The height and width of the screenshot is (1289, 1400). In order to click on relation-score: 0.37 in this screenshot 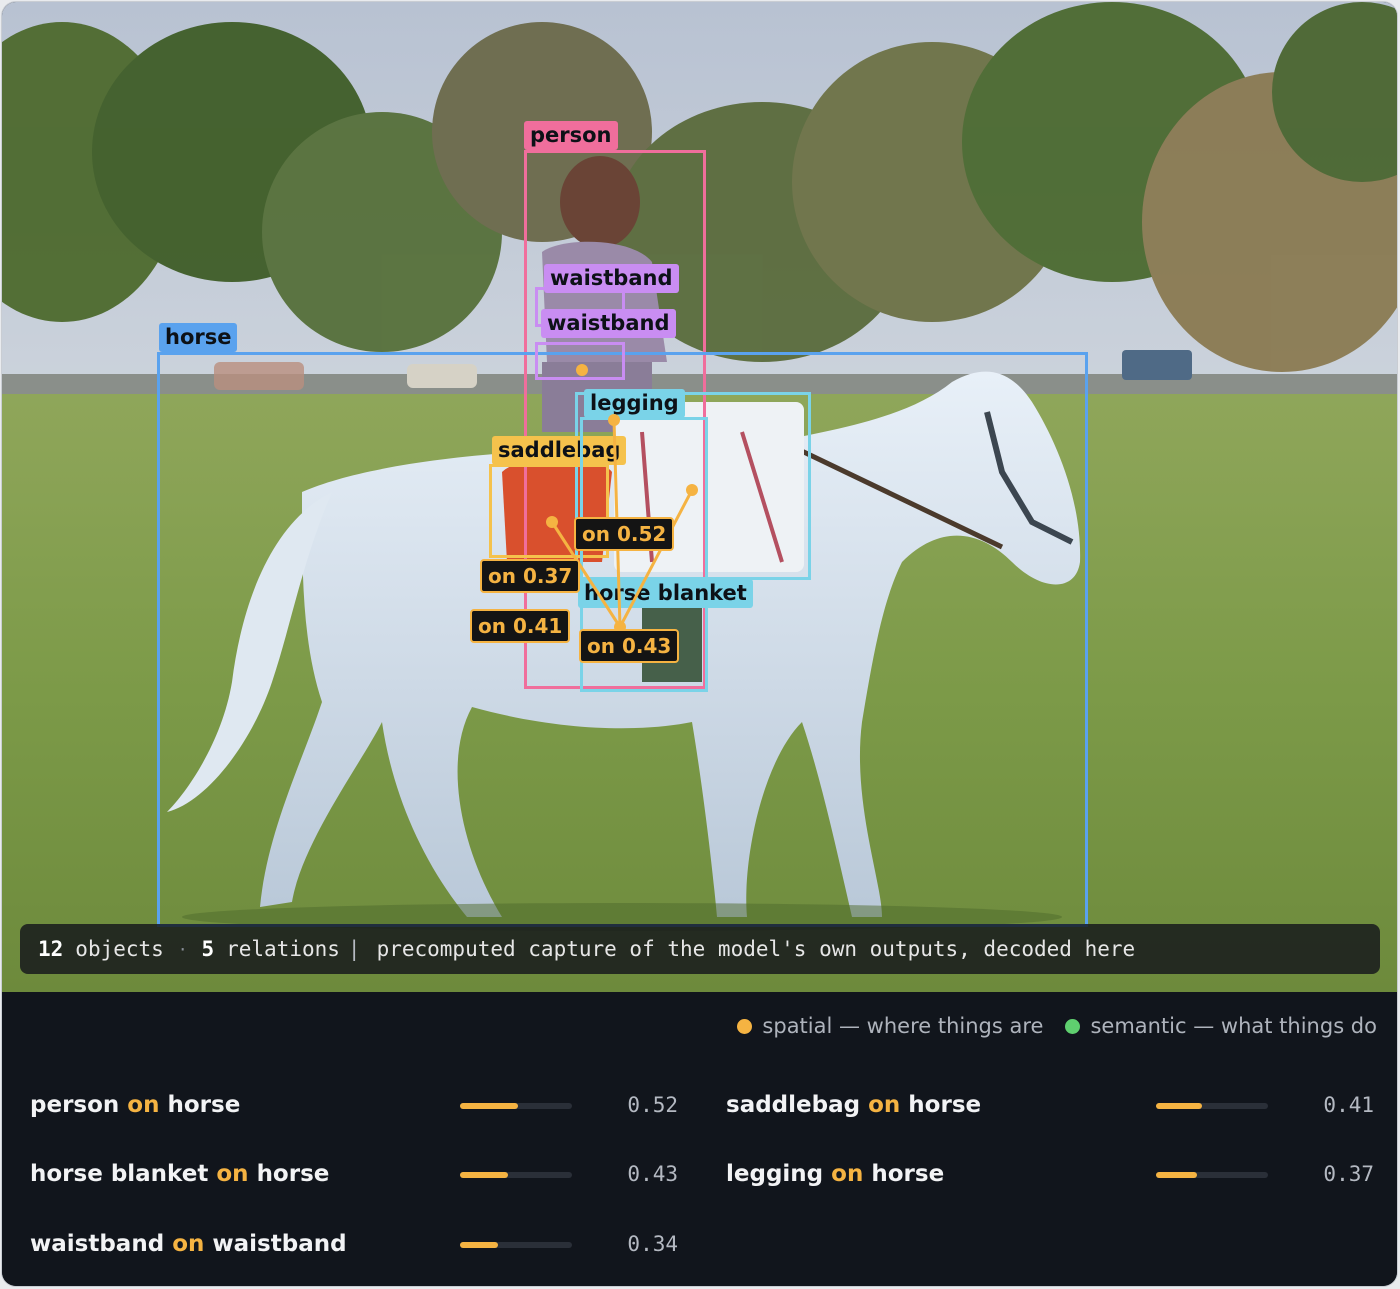, I will do `click(1348, 1174)`.